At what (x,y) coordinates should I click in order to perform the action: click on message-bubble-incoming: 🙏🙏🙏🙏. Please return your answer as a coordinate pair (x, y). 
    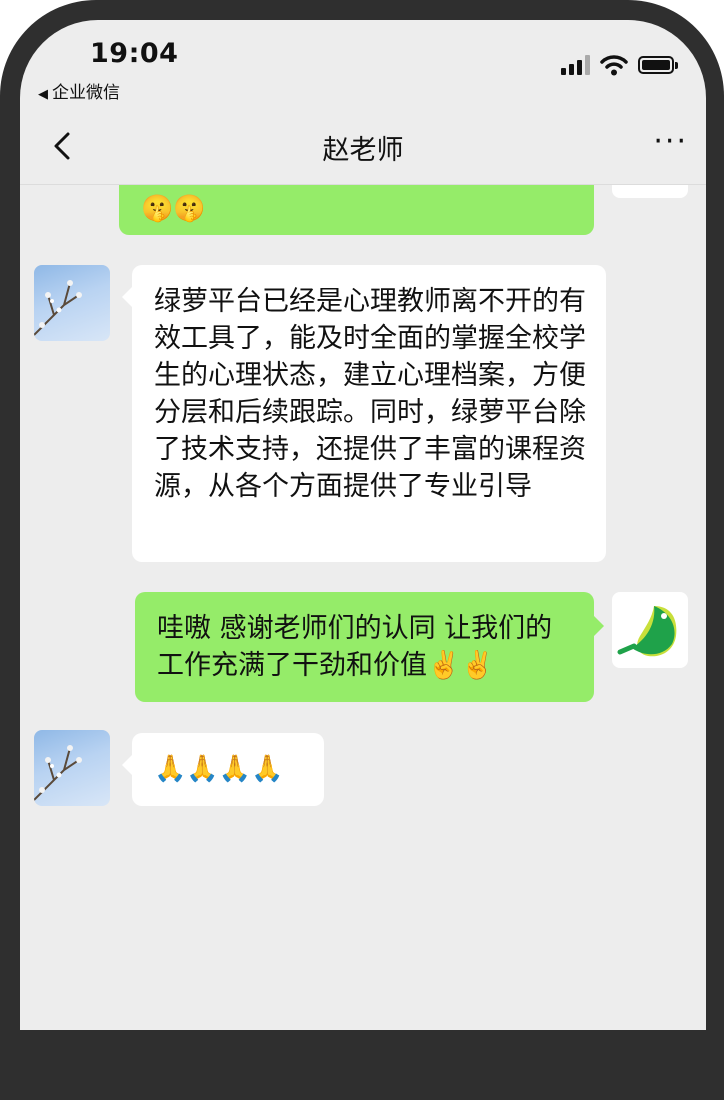
    Looking at the image, I should click on (223, 769).